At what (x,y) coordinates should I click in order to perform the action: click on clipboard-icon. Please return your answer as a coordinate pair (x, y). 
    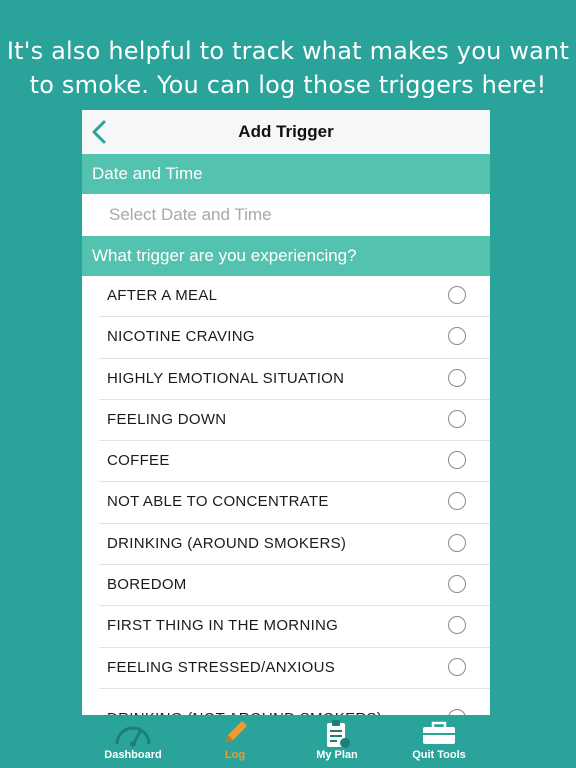
    Looking at the image, I should click on (338, 734).